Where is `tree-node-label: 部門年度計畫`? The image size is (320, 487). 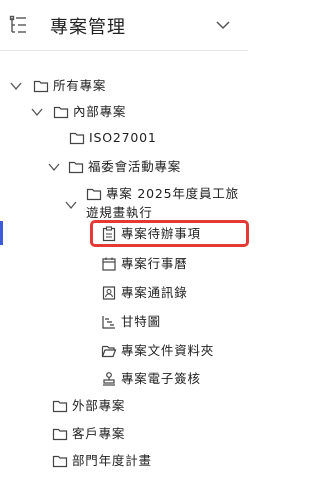
tree-node-label: 部門年度計畫 is located at coordinates (112, 460).